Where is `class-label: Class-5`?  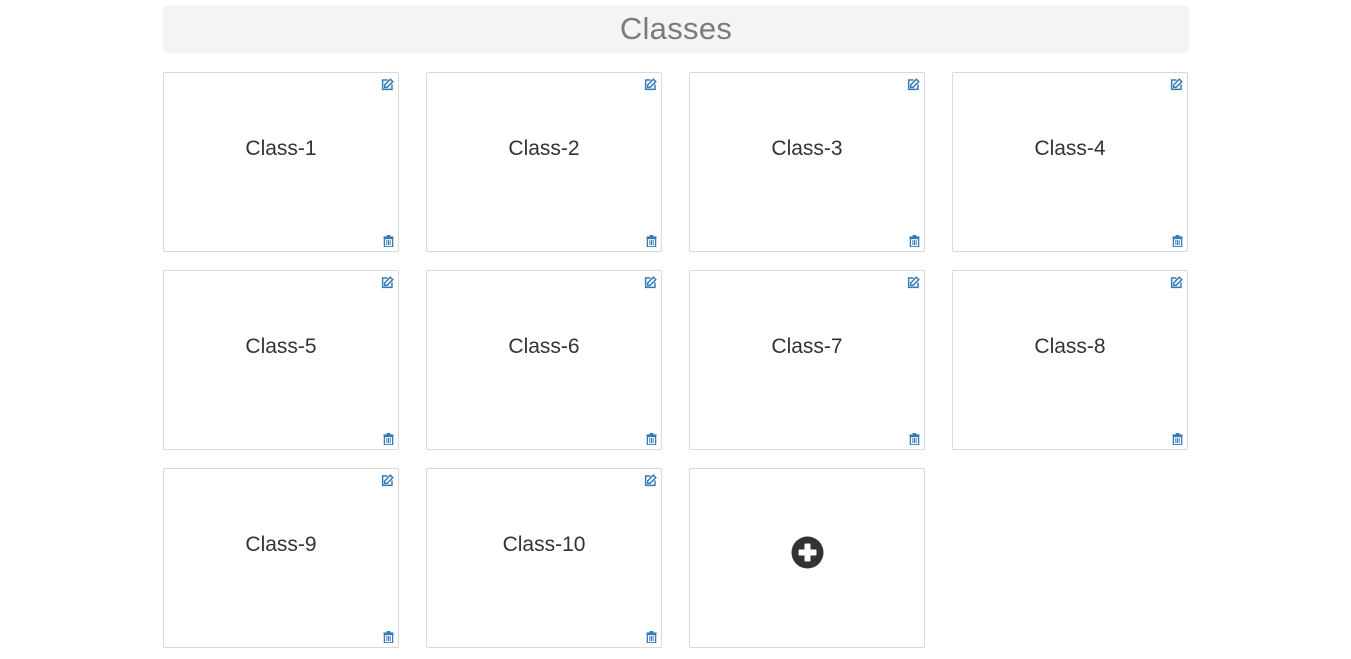 class-label: Class-5 is located at coordinates (281, 346).